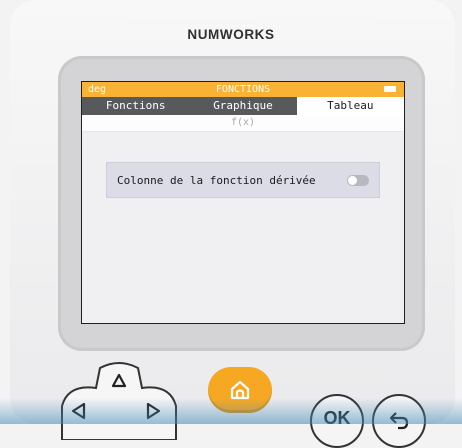 Image resolution: width=462 pixels, height=448 pixels. Describe the element at coordinates (243, 123) in the screenshot. I see `table-column-header: f(x)` at that location.